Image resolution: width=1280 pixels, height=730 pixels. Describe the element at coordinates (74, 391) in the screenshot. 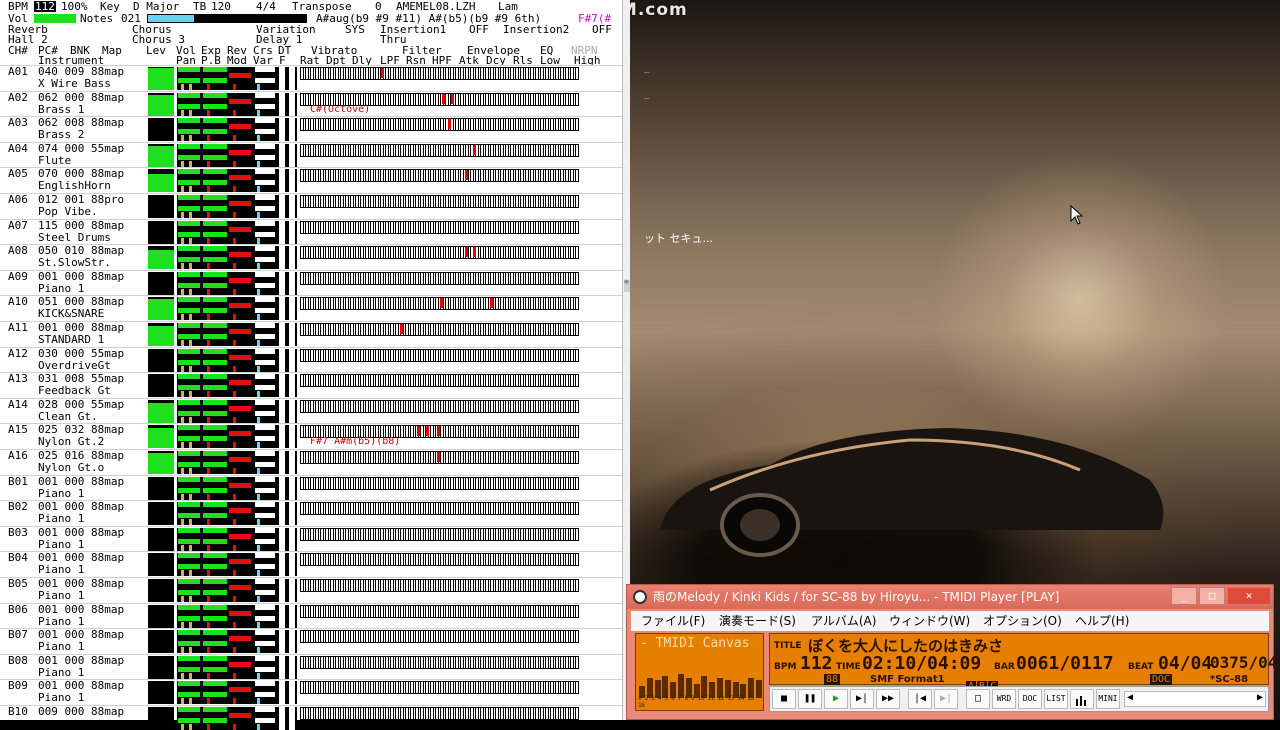

I see `instrument-name: Feedback Gt` at that location.